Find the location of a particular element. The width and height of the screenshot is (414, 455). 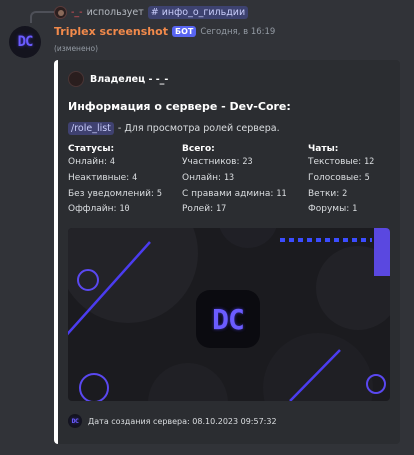

field-line: Текстовые: 12 is located at coordinates (341, 163).